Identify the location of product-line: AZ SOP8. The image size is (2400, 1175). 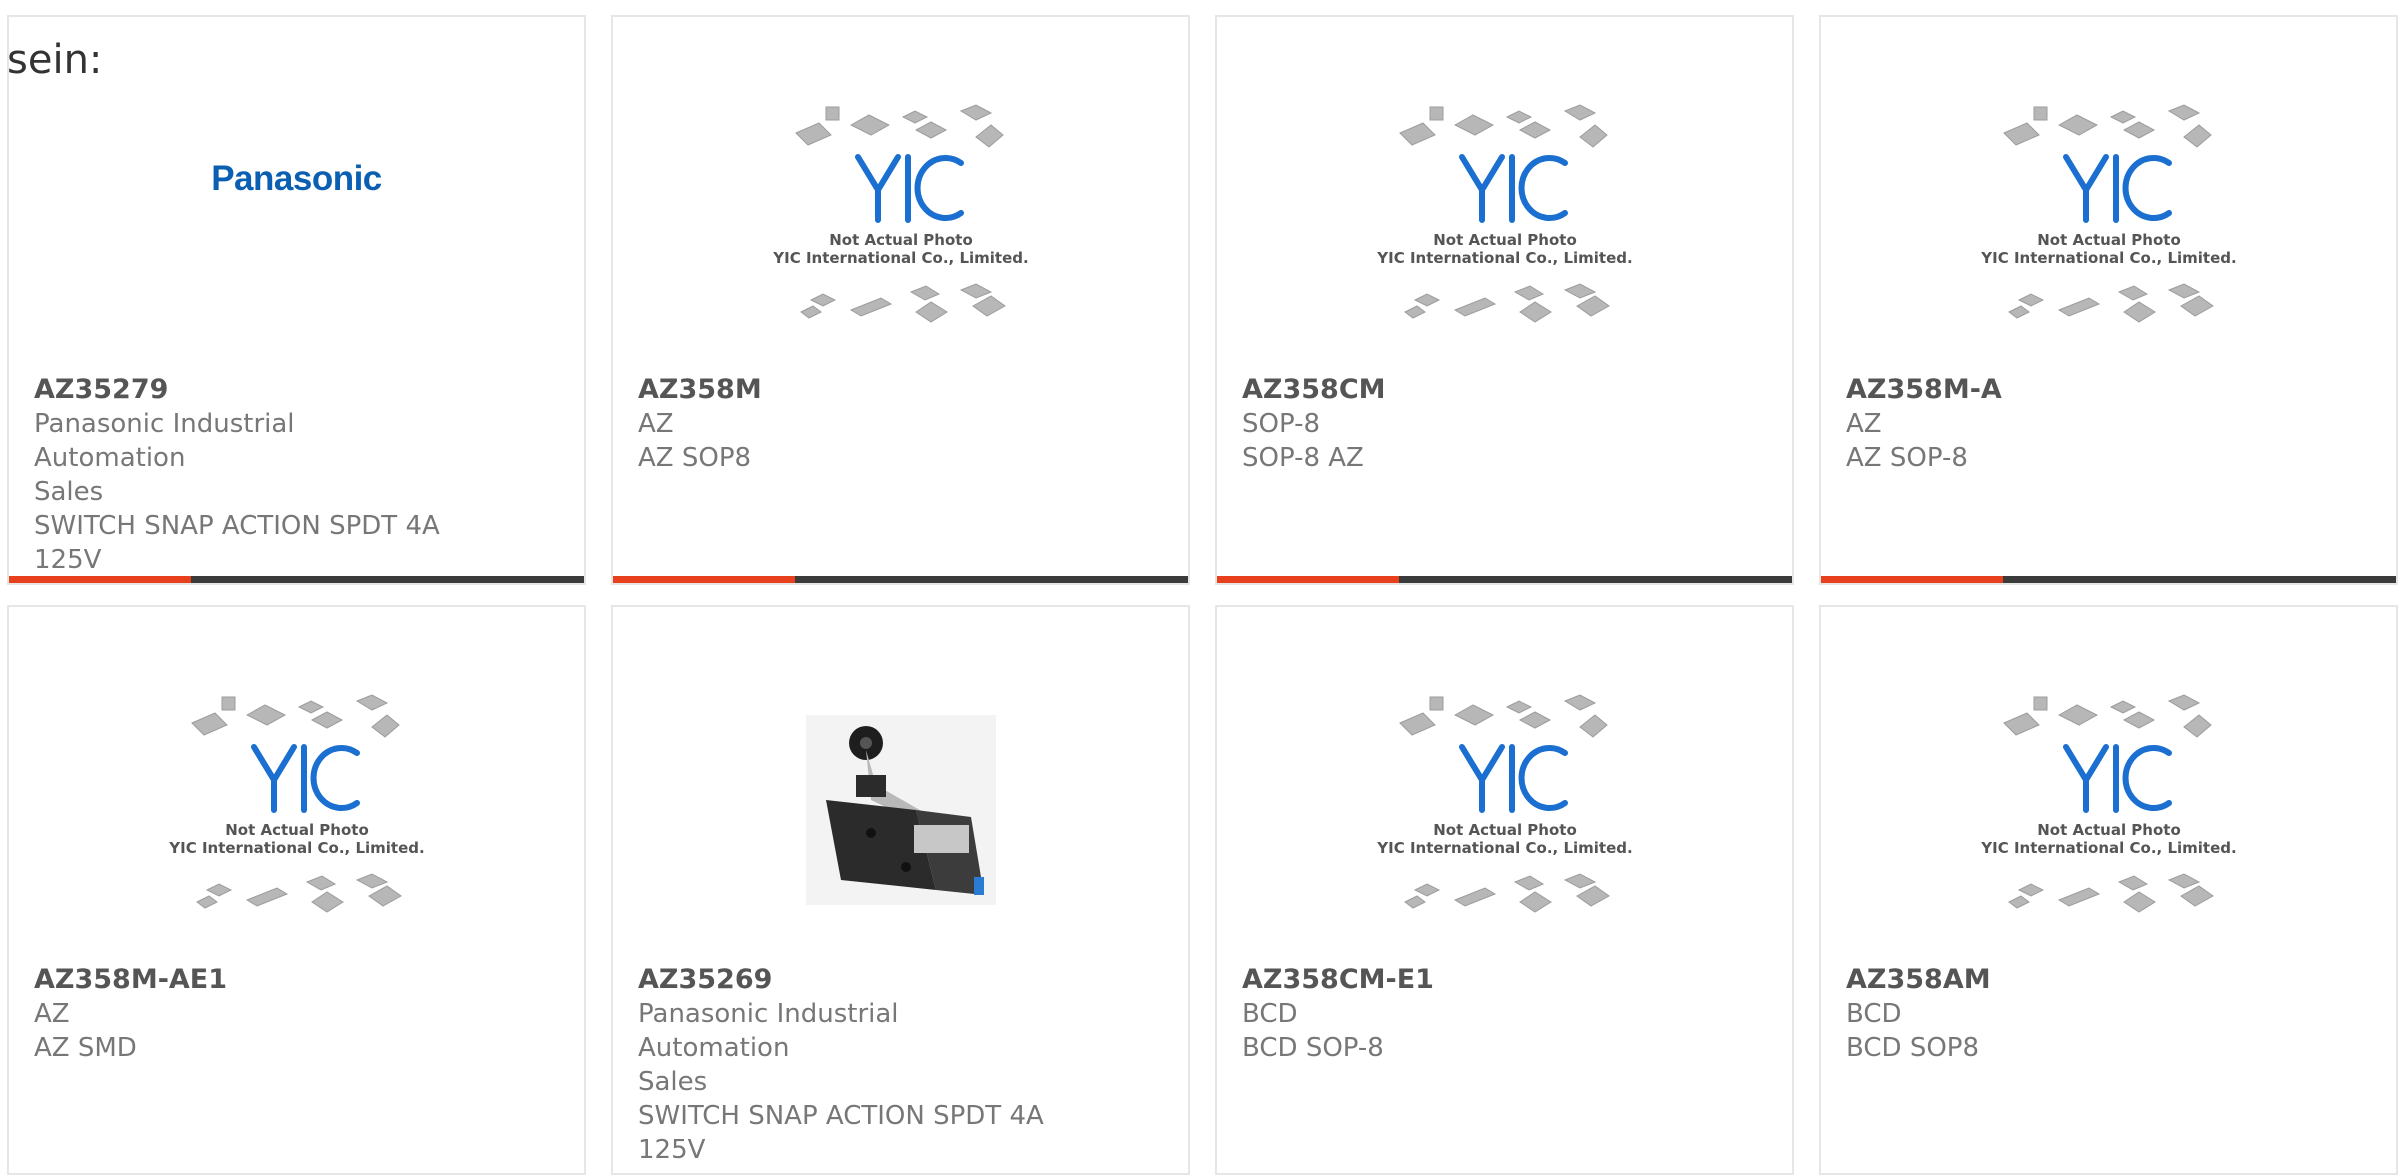
(695, 458).